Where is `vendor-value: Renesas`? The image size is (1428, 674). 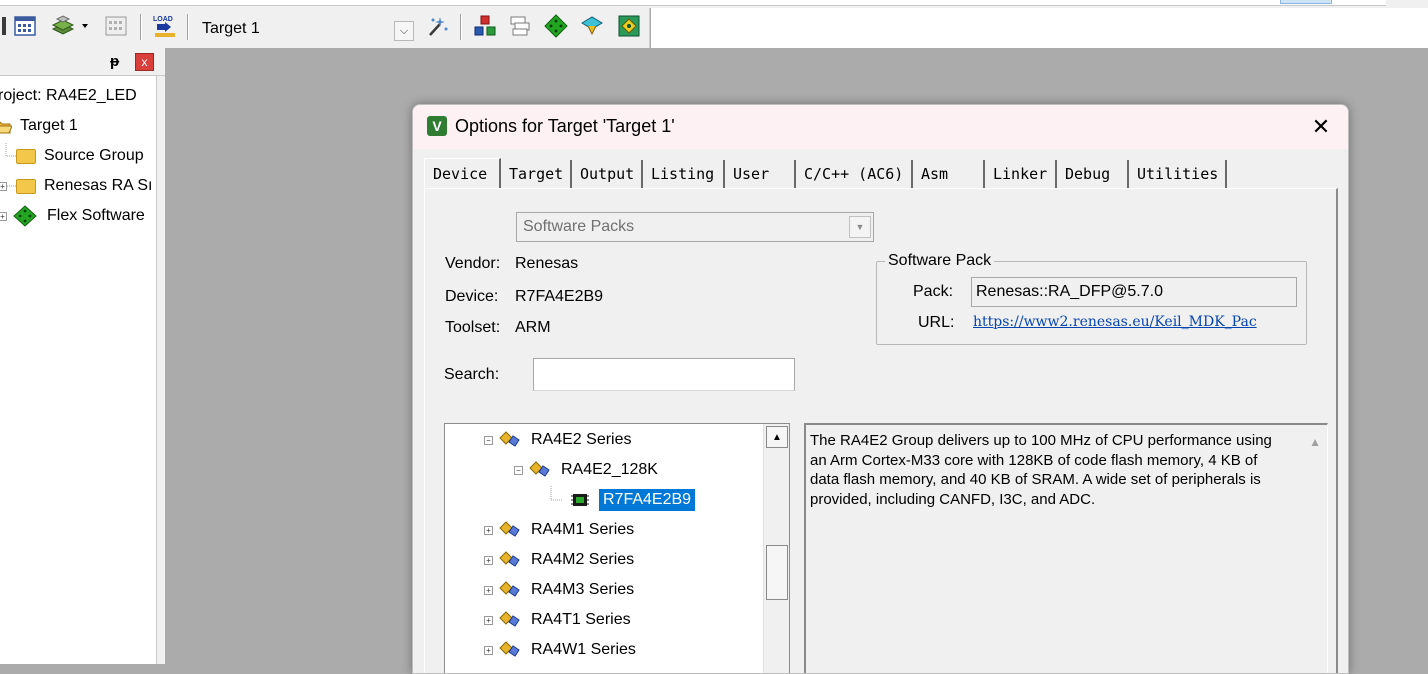
vendor-value: Renesas is located at coordinates (547, 263).